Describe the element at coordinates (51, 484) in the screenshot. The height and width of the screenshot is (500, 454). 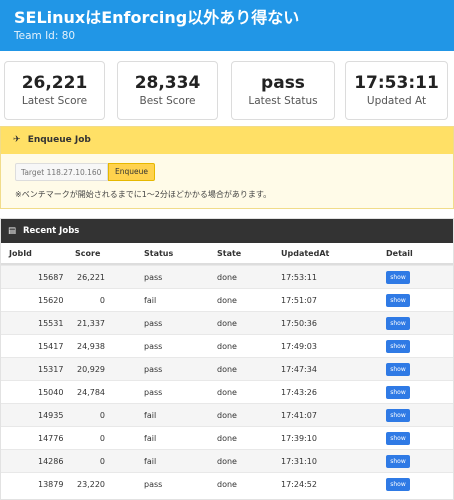
I see `cell-jobid: 13879` at that location.